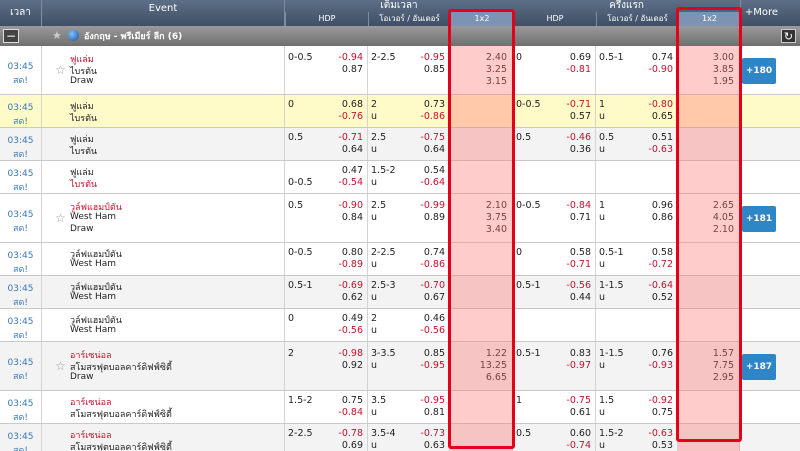 Image resolution: width=800 pixels, height=451 pixels. What do you see at coordinates (662, 252) in the screenshot?
I see `ou-over-odds: 0.58` at bounding box center [662, 252].